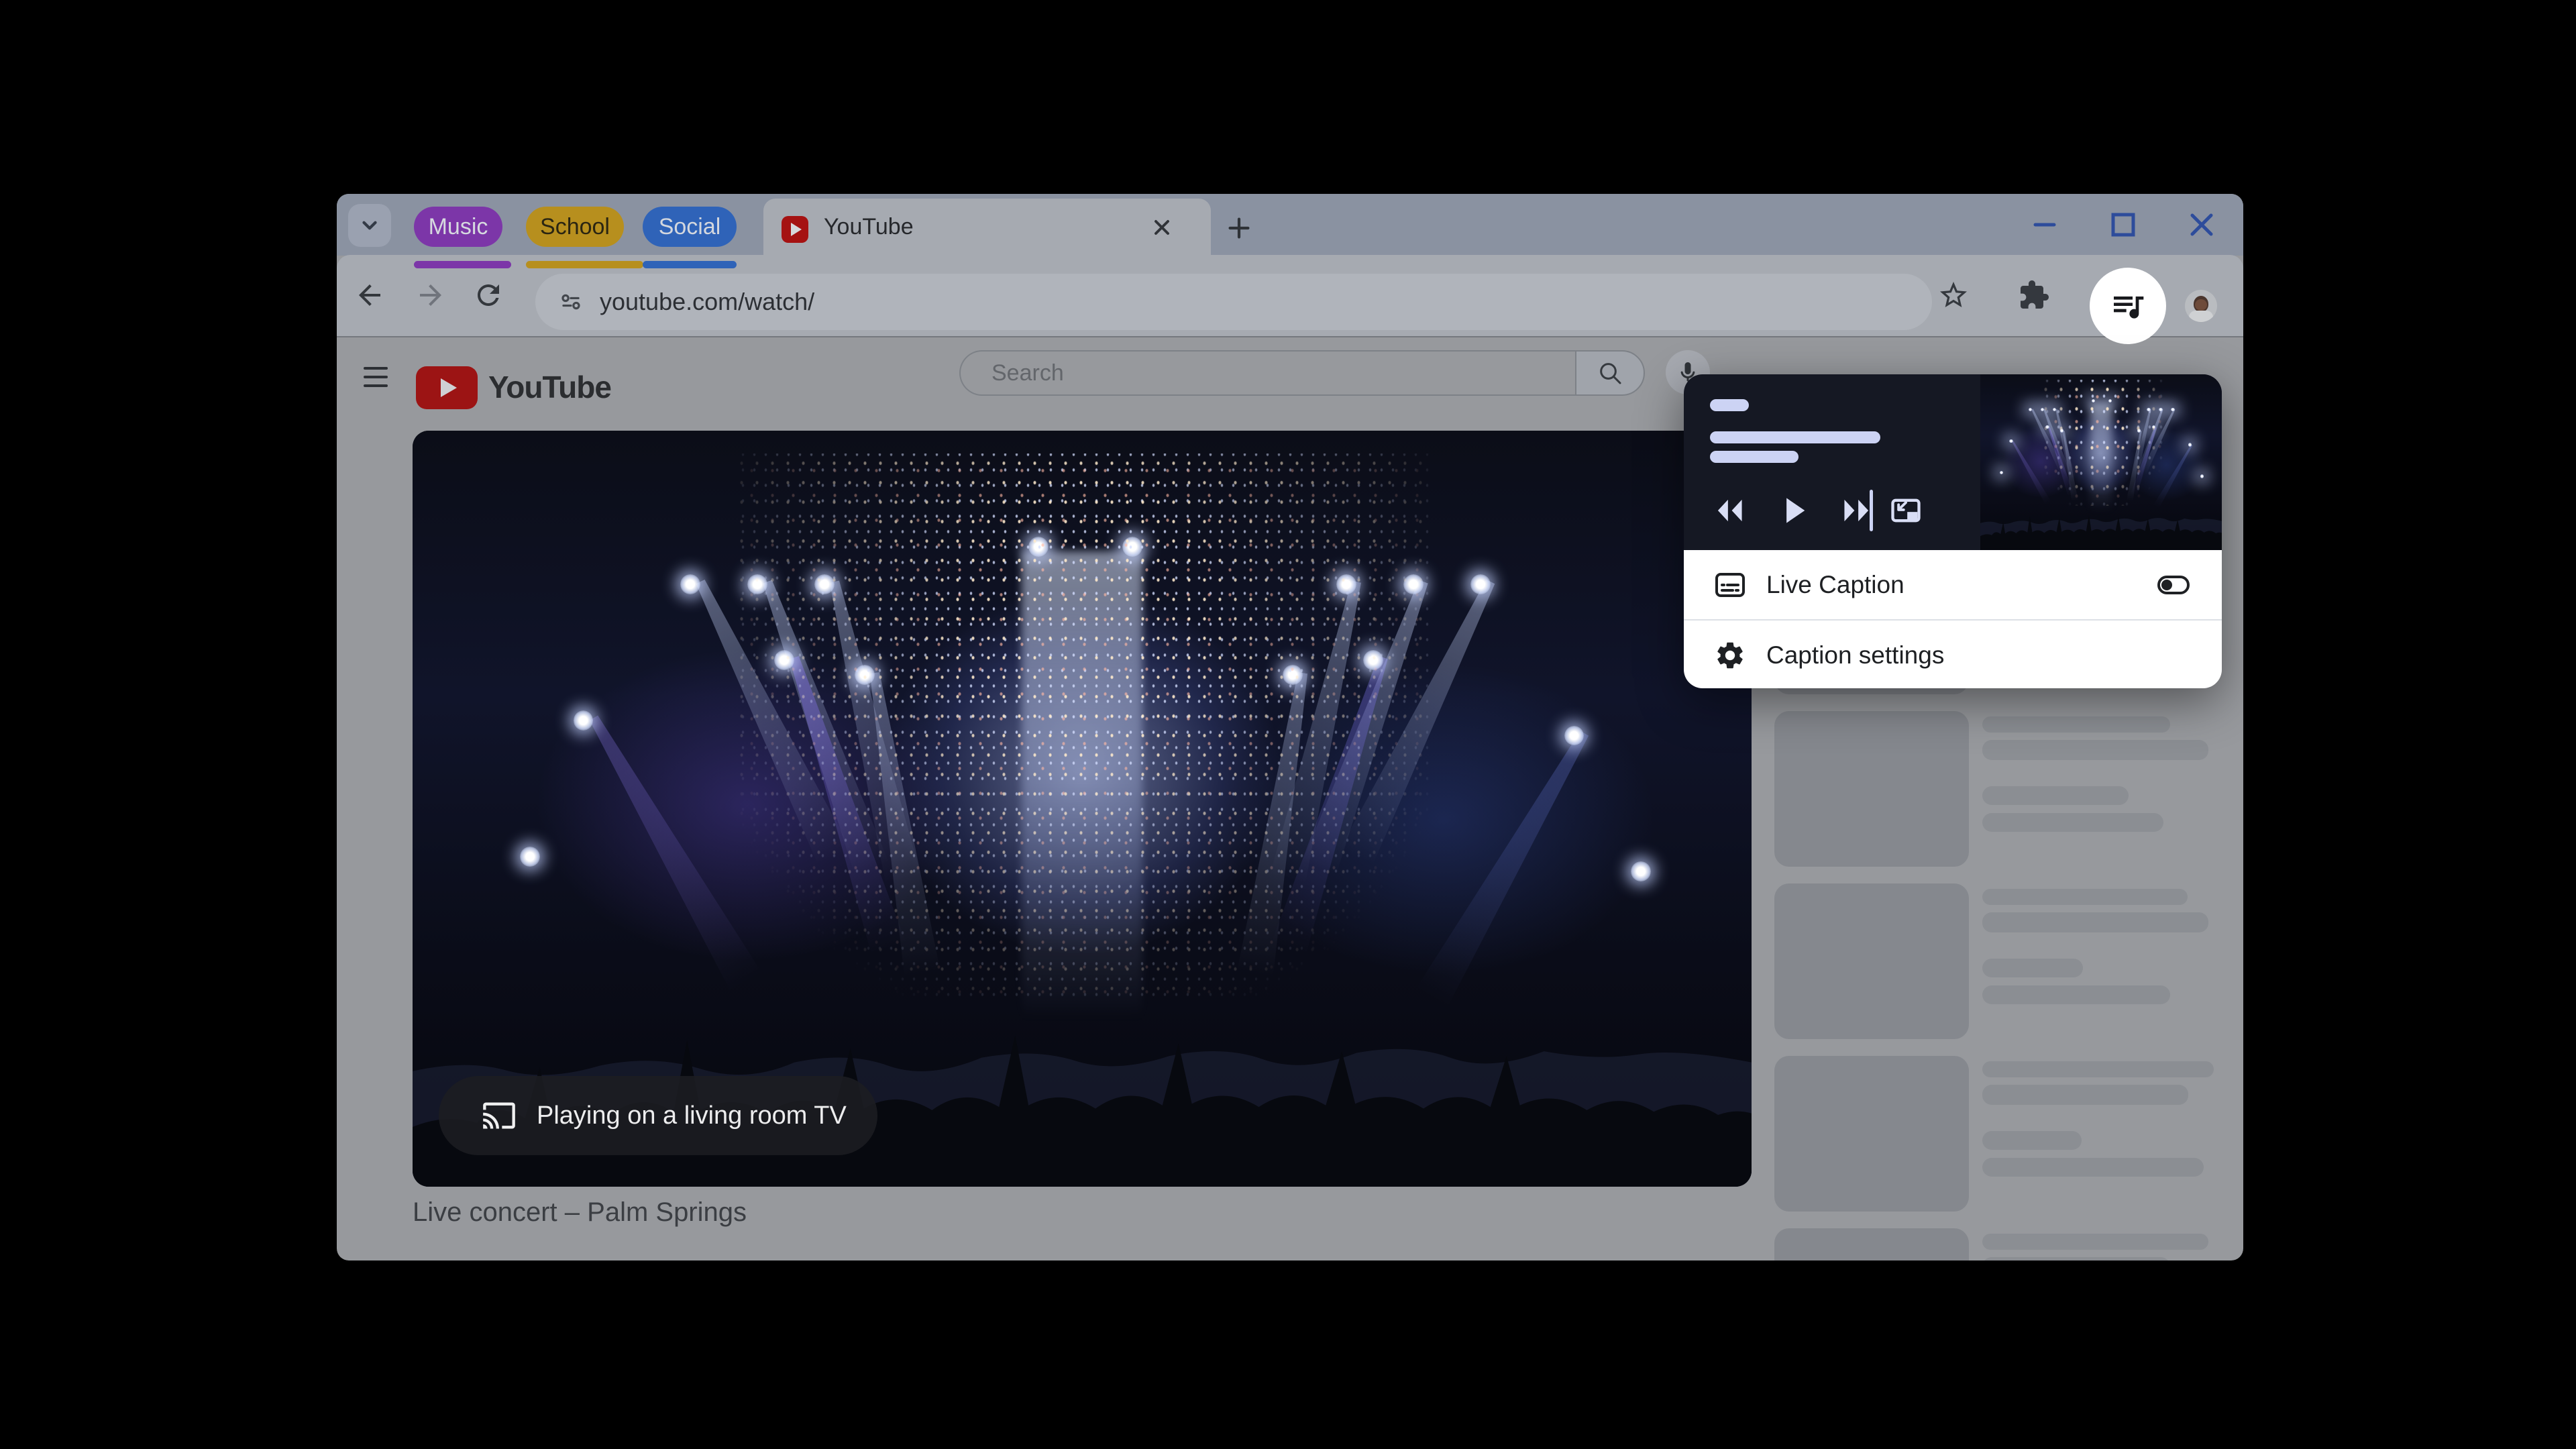 Image resolution: width=2576 pixels, height=1449 pixels. What do you see at coordinates (690, 264) in the screenshot?
I see `tab-group-line-social` at bounding box center [690, 264].